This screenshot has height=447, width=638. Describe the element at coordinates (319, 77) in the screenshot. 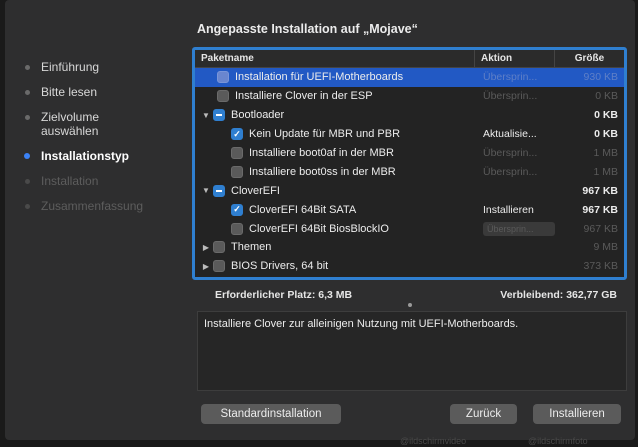

I see `package-name: Installation für UEFI-Motherboards` at that location.